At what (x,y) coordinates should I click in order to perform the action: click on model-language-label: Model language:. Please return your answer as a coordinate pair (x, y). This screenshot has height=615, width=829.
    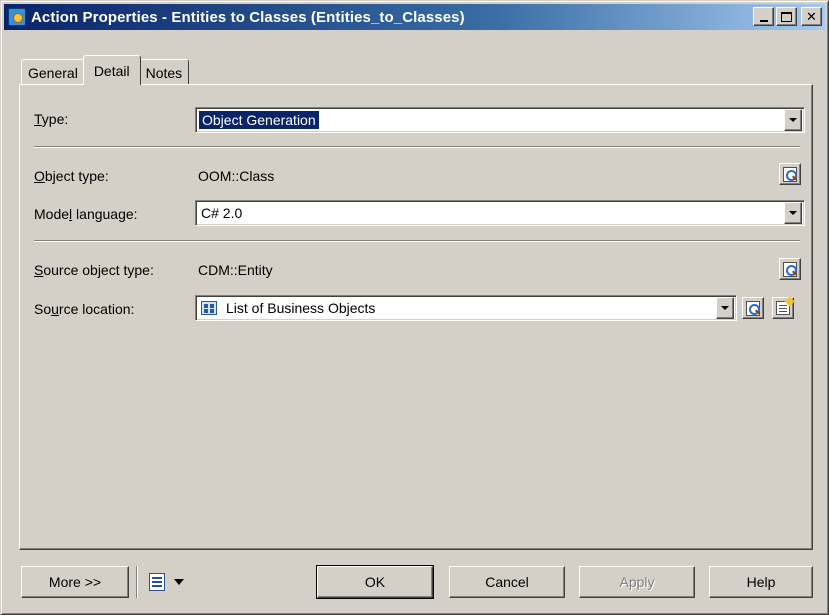
    Looking at the image, I should click on (86, 214).